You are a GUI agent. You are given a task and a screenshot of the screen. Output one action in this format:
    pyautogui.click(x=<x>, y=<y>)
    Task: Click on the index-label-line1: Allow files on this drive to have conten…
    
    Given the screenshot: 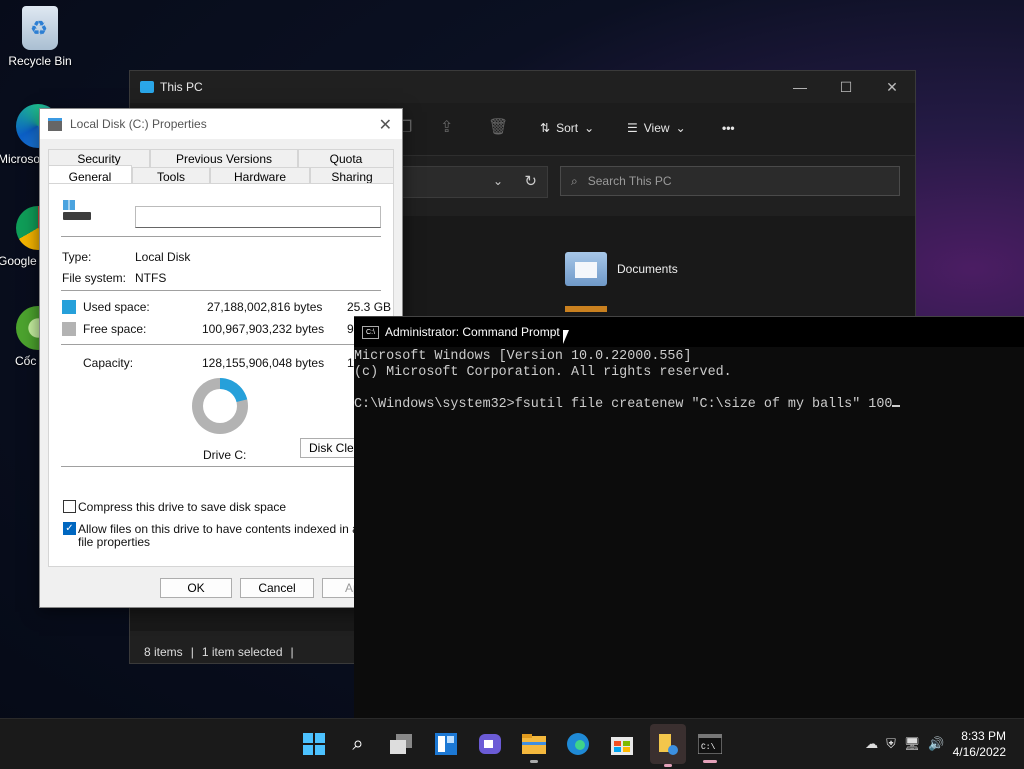 What is the action you would take?
    pyautogui.click(x=236, y=529)
    